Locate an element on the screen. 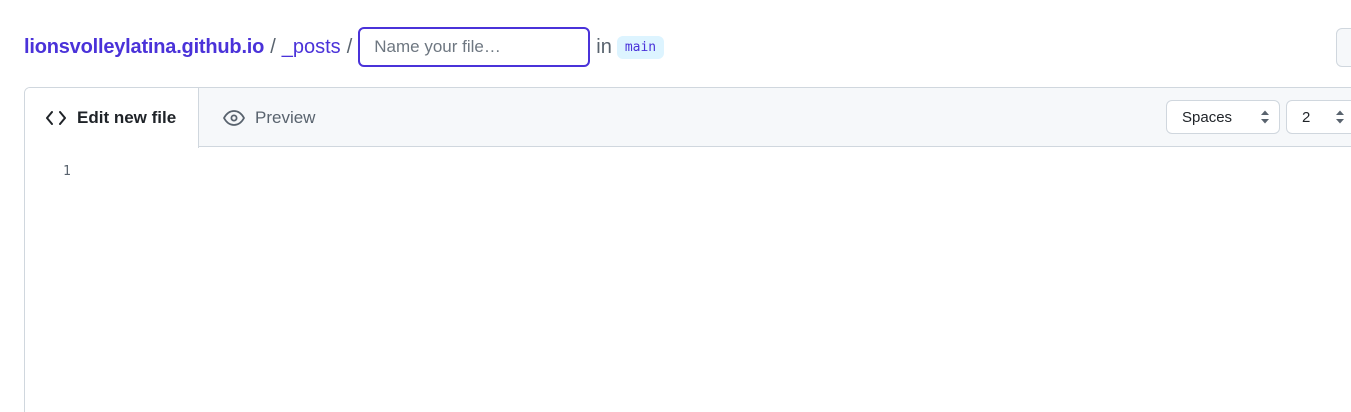 Image resolution: width=1351 pixels, height=412 pixels. indent-mode-select: Spaces is located at coordinates (1223, 117).